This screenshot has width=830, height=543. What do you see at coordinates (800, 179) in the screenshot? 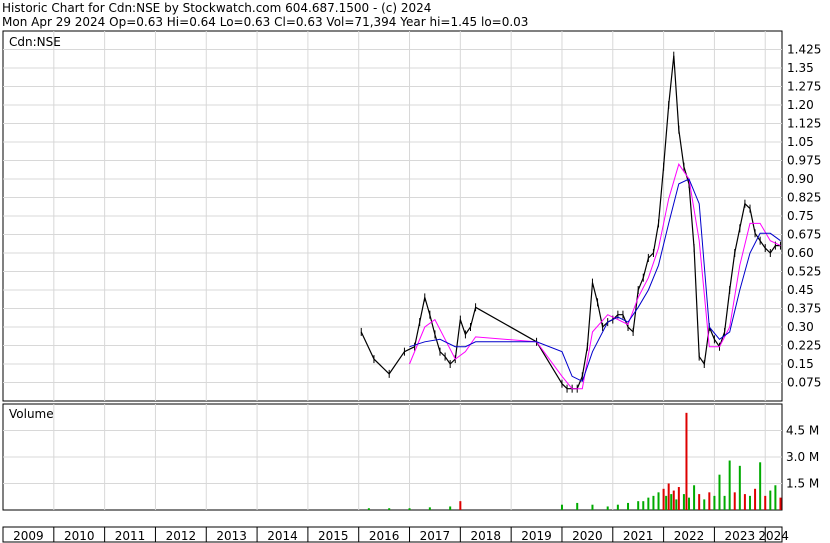
I see `price-tick-label: 0.90` at bounding box center [800, 179].